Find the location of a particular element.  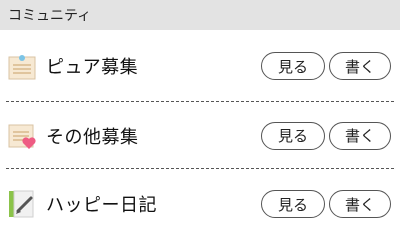

section-header-title: コミュニティ is located at coordinates (50, 16).